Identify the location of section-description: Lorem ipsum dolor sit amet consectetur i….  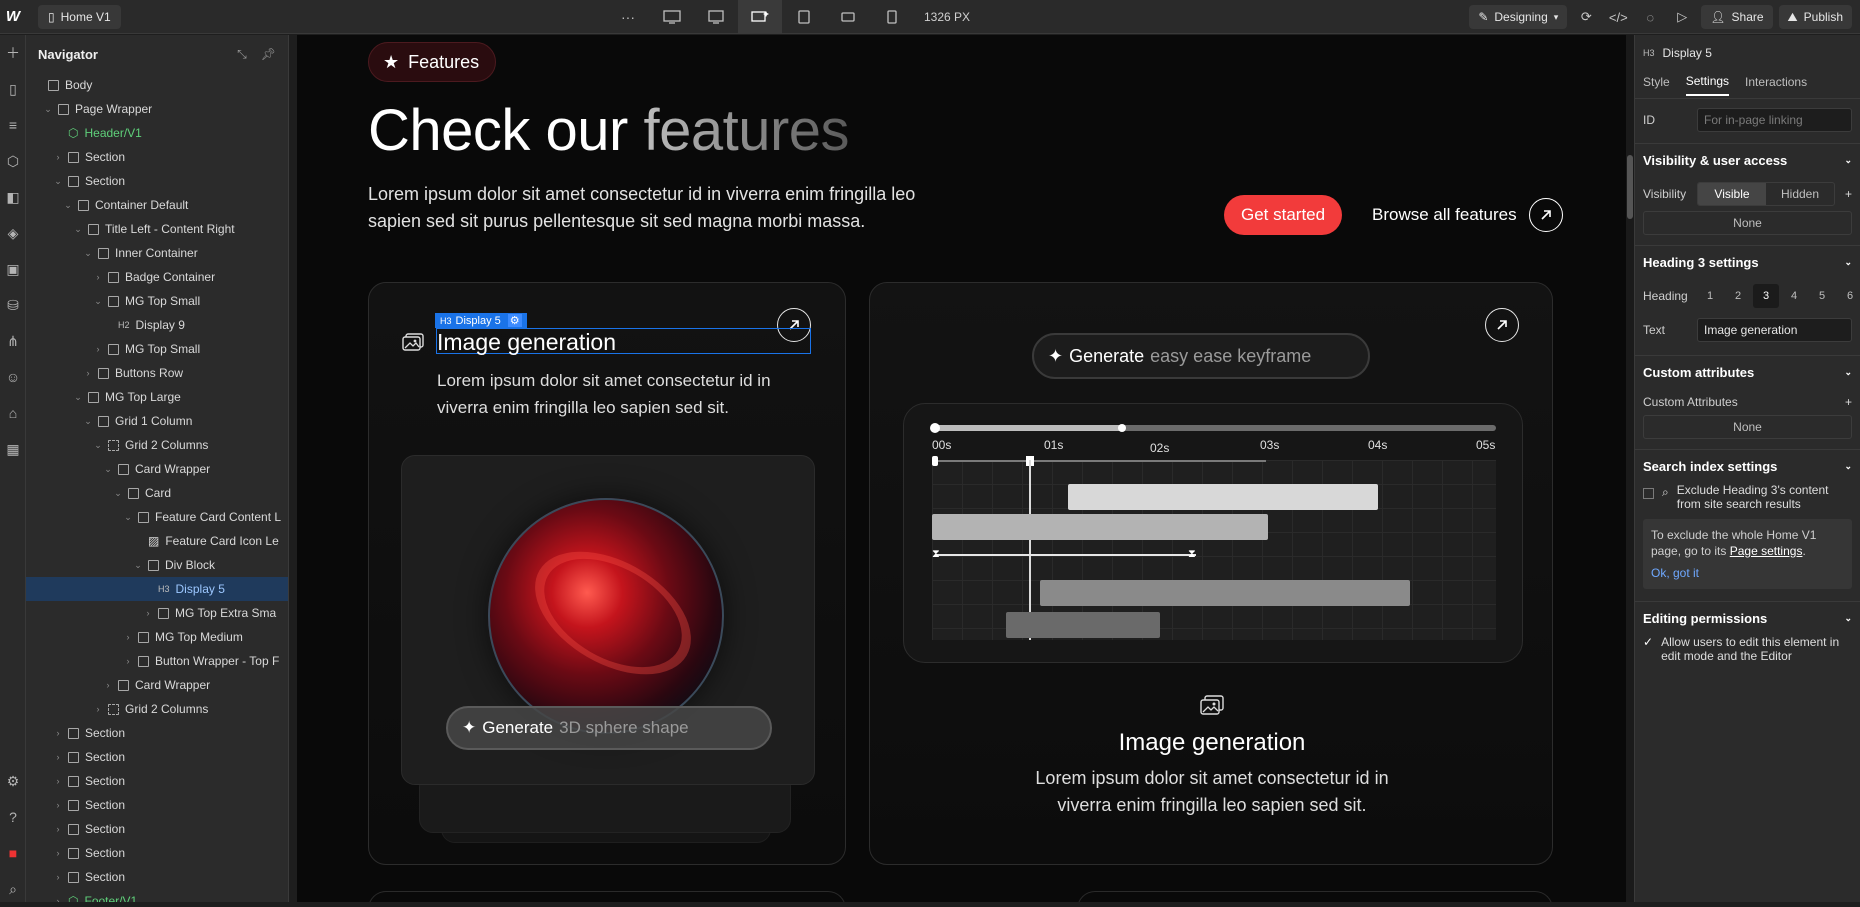
(648, 208).